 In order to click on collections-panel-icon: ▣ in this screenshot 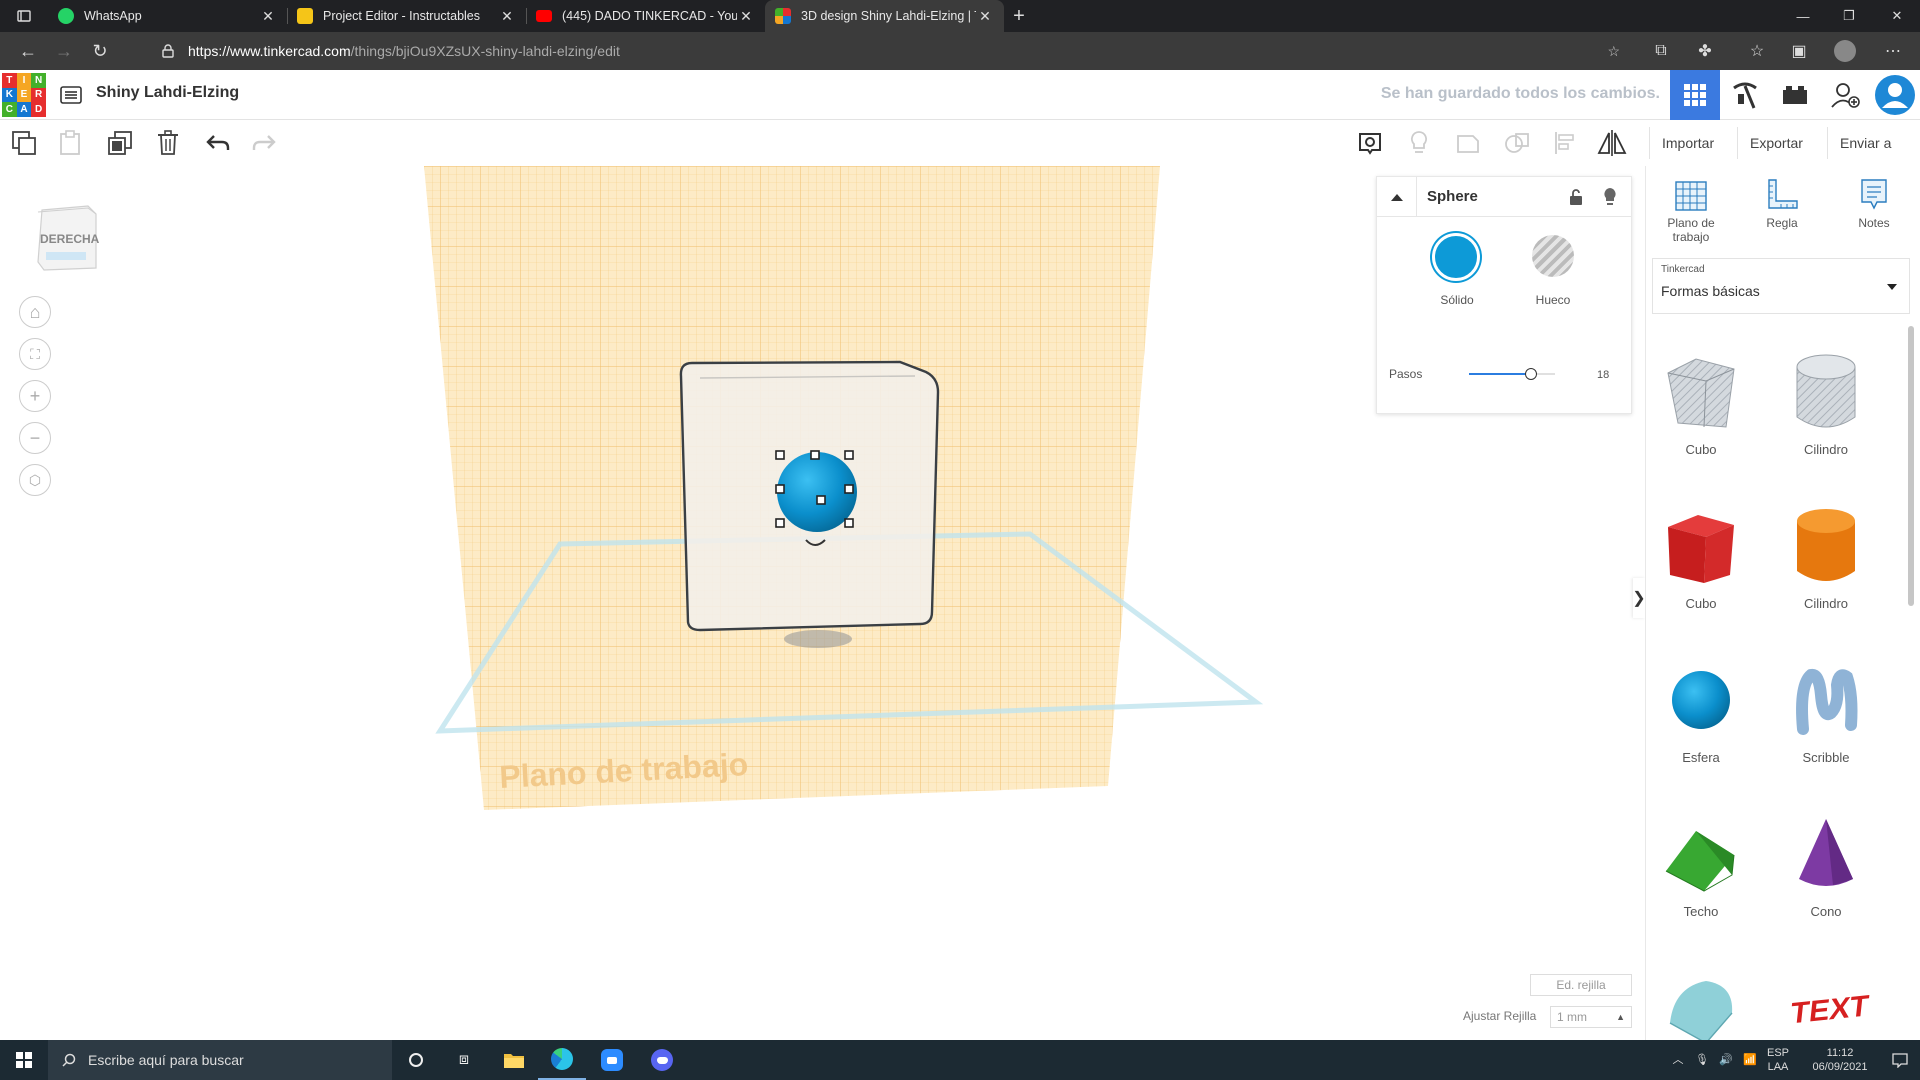, I will do `click(1799, 51)`.